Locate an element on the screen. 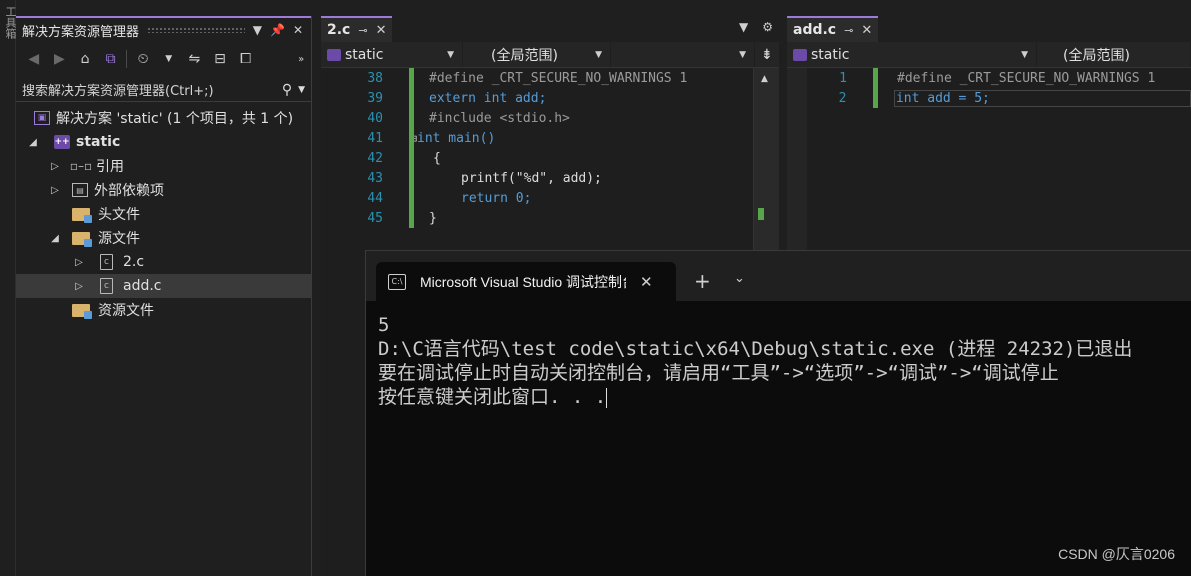  search-input: 搜索解决方案资源管理器(Ctrl+;) is located at coordinates (152, 89).